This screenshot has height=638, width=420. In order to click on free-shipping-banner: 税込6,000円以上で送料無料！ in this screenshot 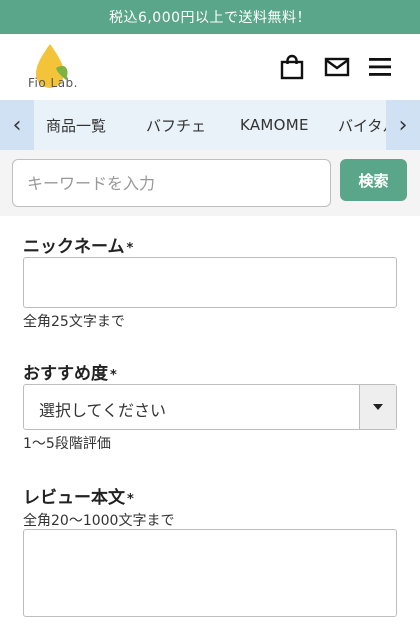, I will do `click(210, 17)`.